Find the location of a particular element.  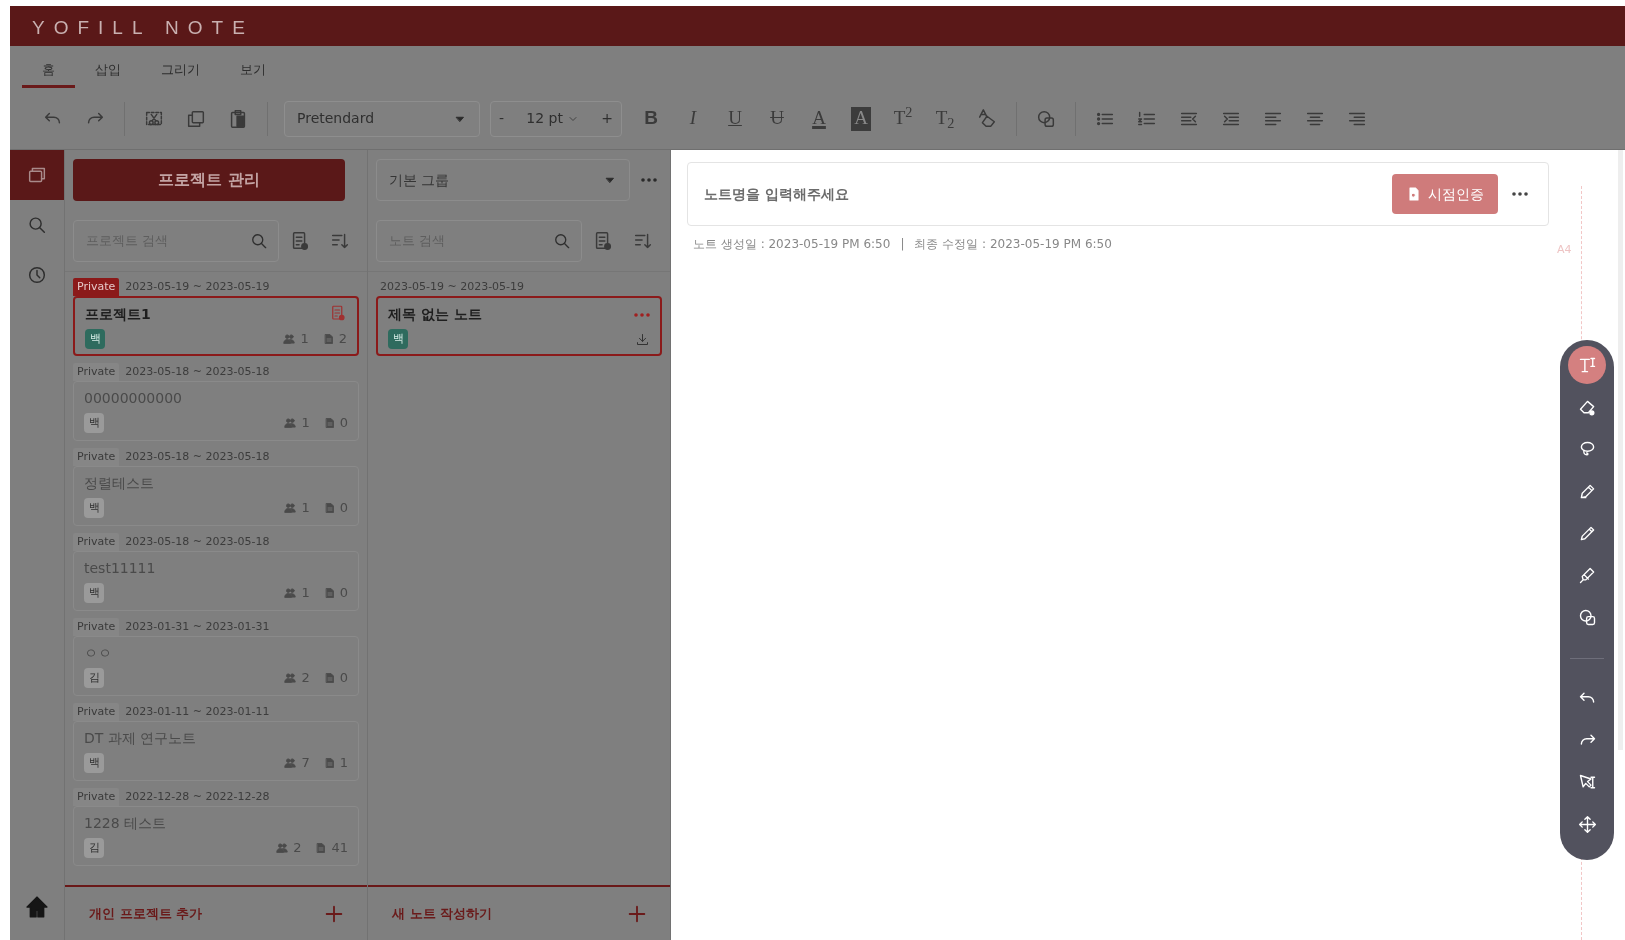

home-icon is located at coordinates (37, 907).